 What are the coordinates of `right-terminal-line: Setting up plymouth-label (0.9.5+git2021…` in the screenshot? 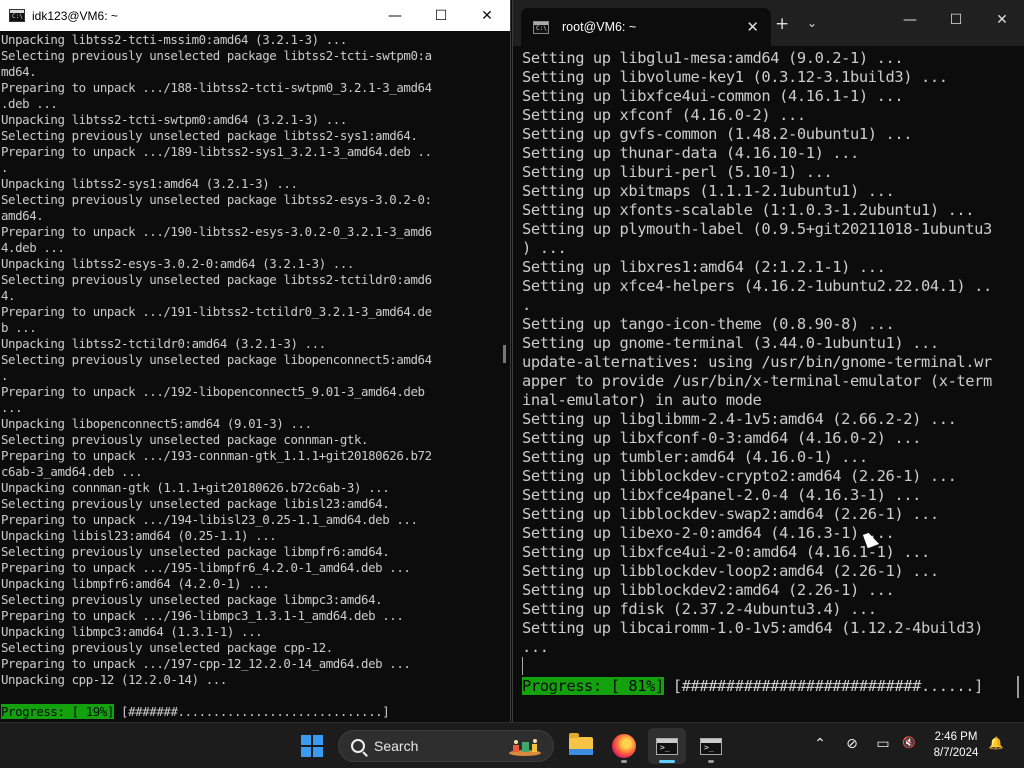 It's located at (757, 229).